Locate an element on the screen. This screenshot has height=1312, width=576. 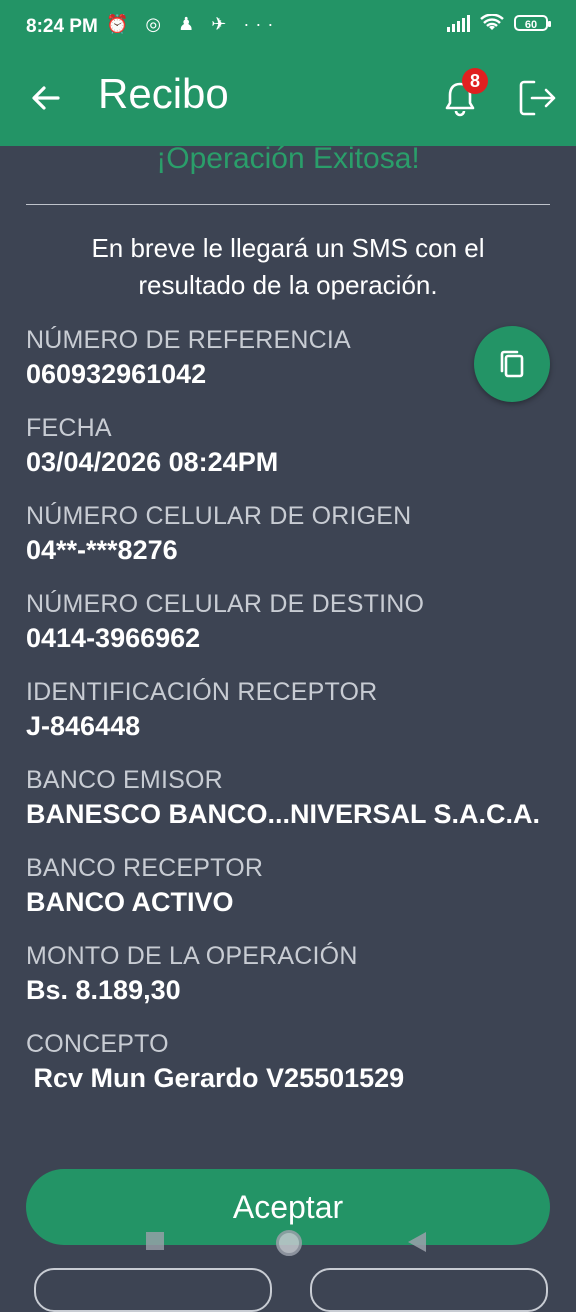
field-value: J-846448 is located at coordinates (83, 726).